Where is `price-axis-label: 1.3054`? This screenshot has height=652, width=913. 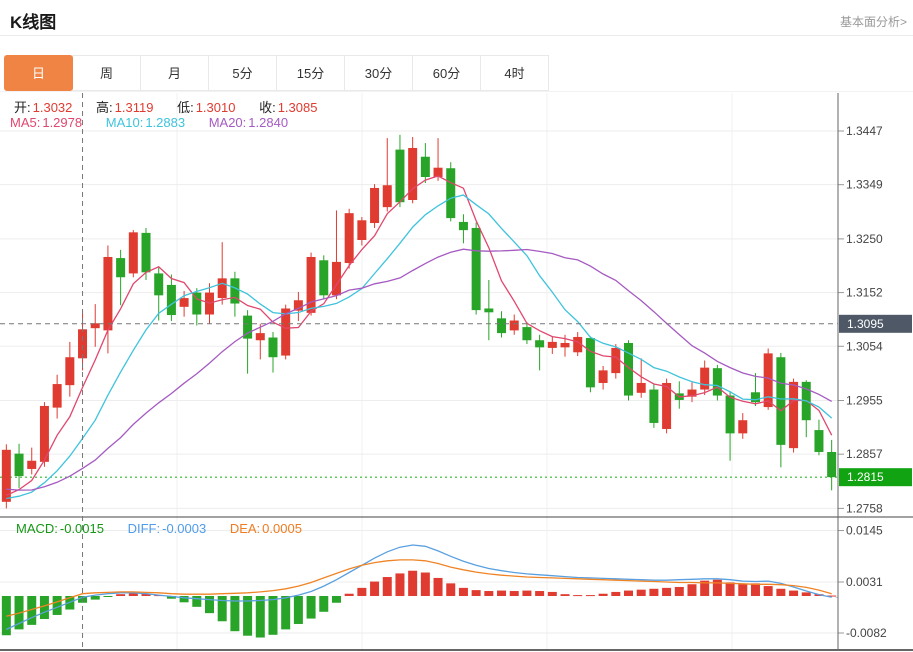 price-axis-label: 1.3054 is located at coordinates (864, 346).